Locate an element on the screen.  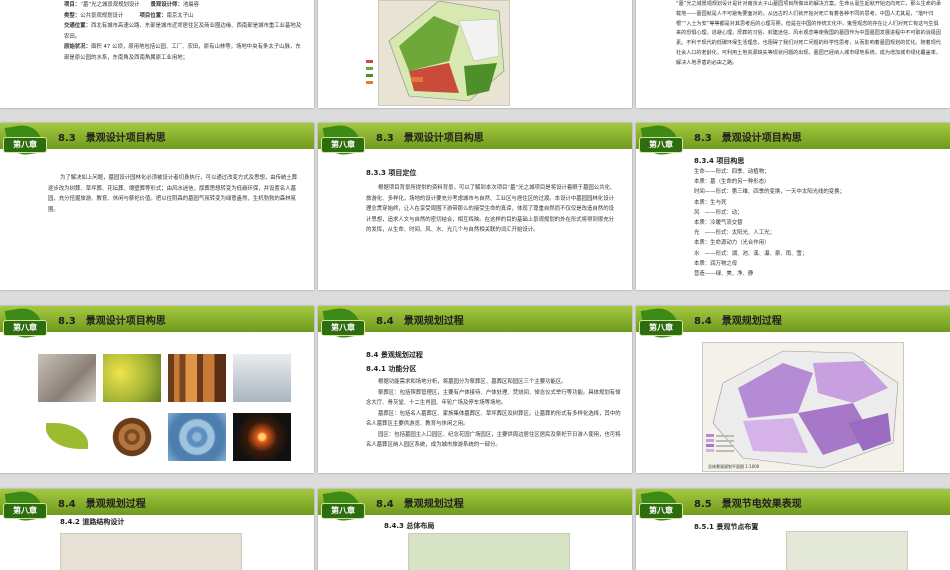
slide-6-subtitle: 8.3.4 项目构思 is located at coordinates (719, 161).